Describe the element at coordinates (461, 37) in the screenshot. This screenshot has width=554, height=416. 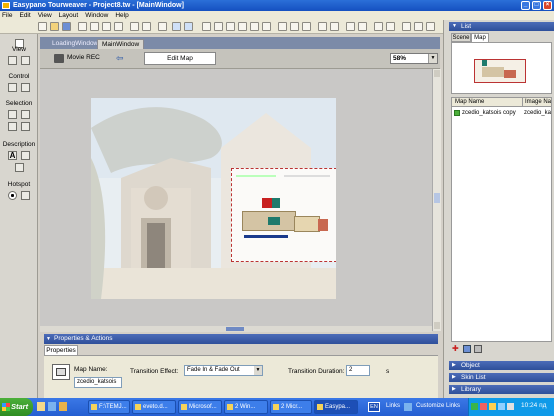
I see `tab-scene: Scene` at that location.